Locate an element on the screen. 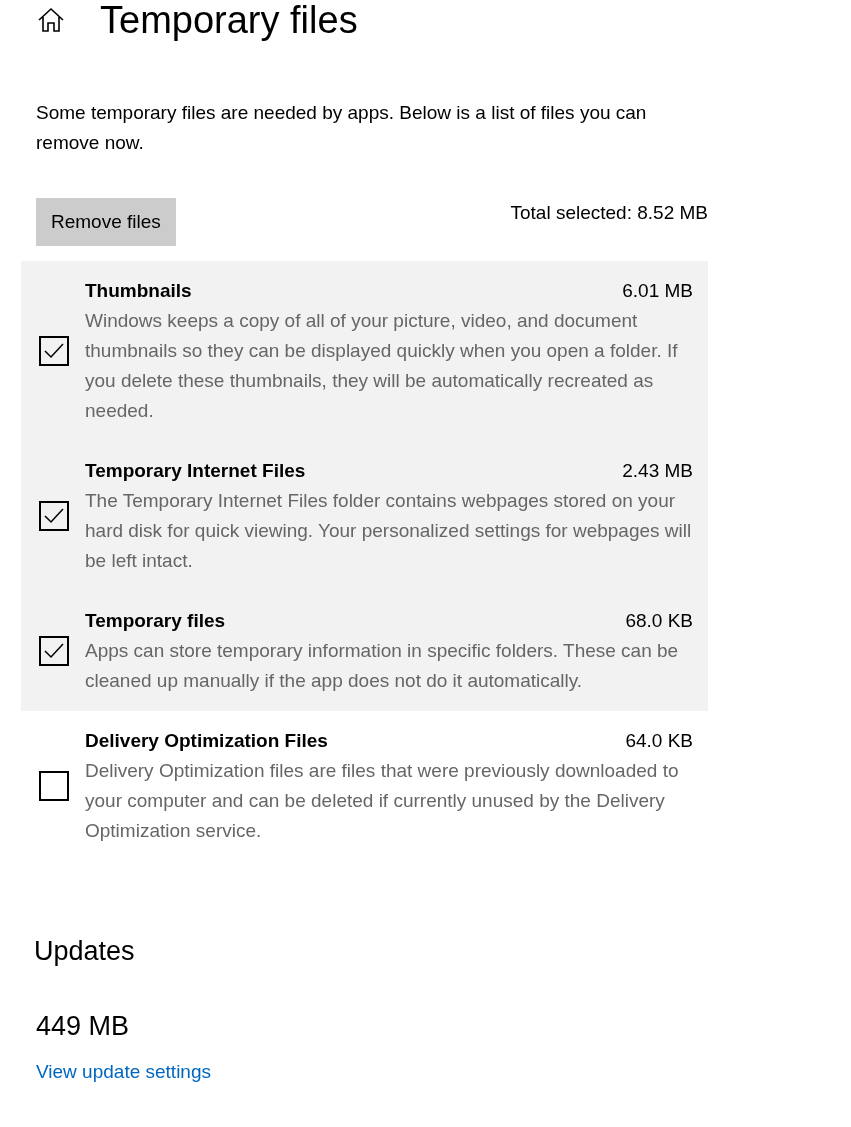 Image resolution: width=851 pixels, height=1127 pixels. file-category-row: Temporary files 68.0 KB Apps can store temporary information in specific folders. These can be cleaned up manually if the app does not do it automatically. is located at coordinates (364, 651).